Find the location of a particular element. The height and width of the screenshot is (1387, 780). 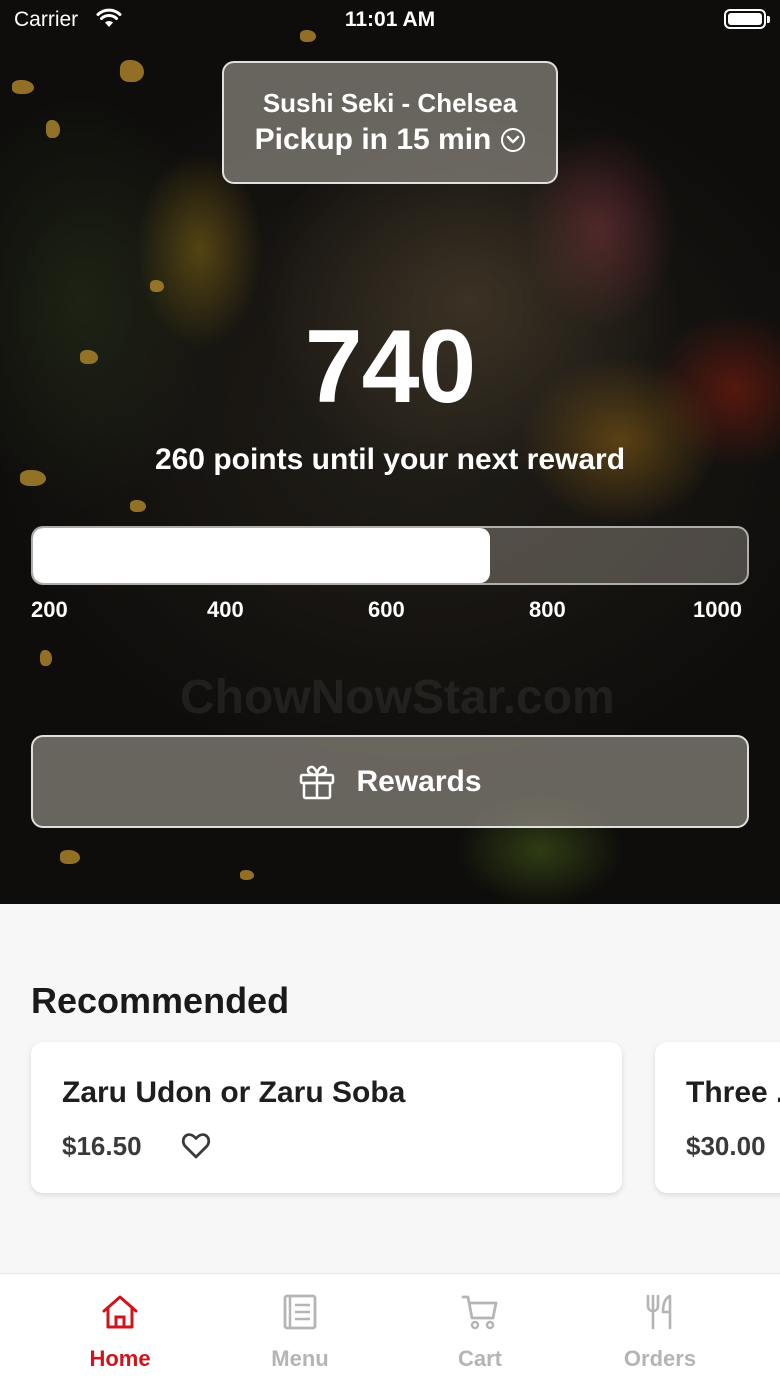

pickup-time-row: Pickup in 15 min is located at coordinates (390, 140).